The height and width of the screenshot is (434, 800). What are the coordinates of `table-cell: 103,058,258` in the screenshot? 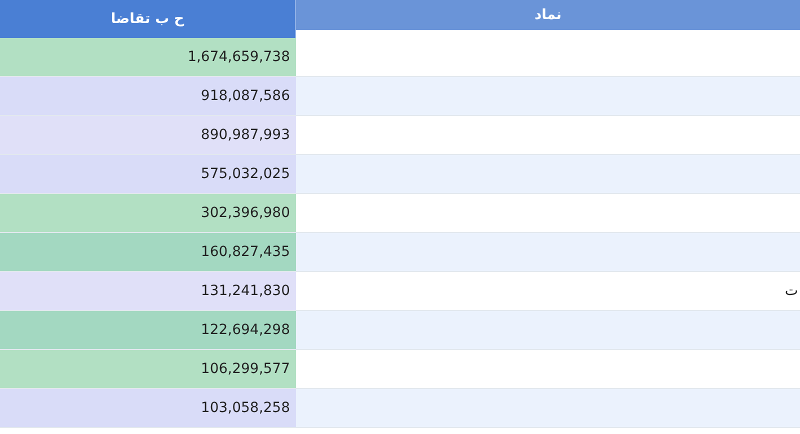 It's located at (148, 408).